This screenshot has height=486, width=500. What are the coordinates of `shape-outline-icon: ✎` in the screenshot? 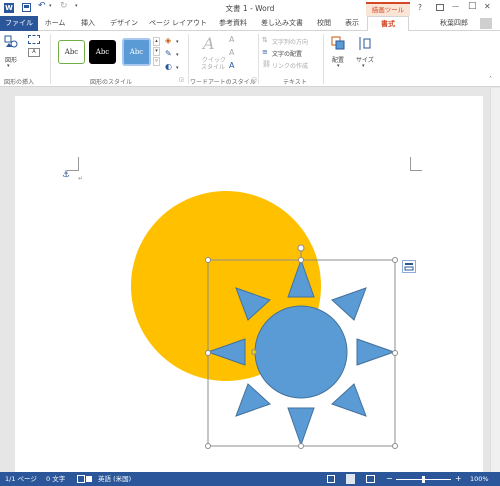 It's located at (168, 53).